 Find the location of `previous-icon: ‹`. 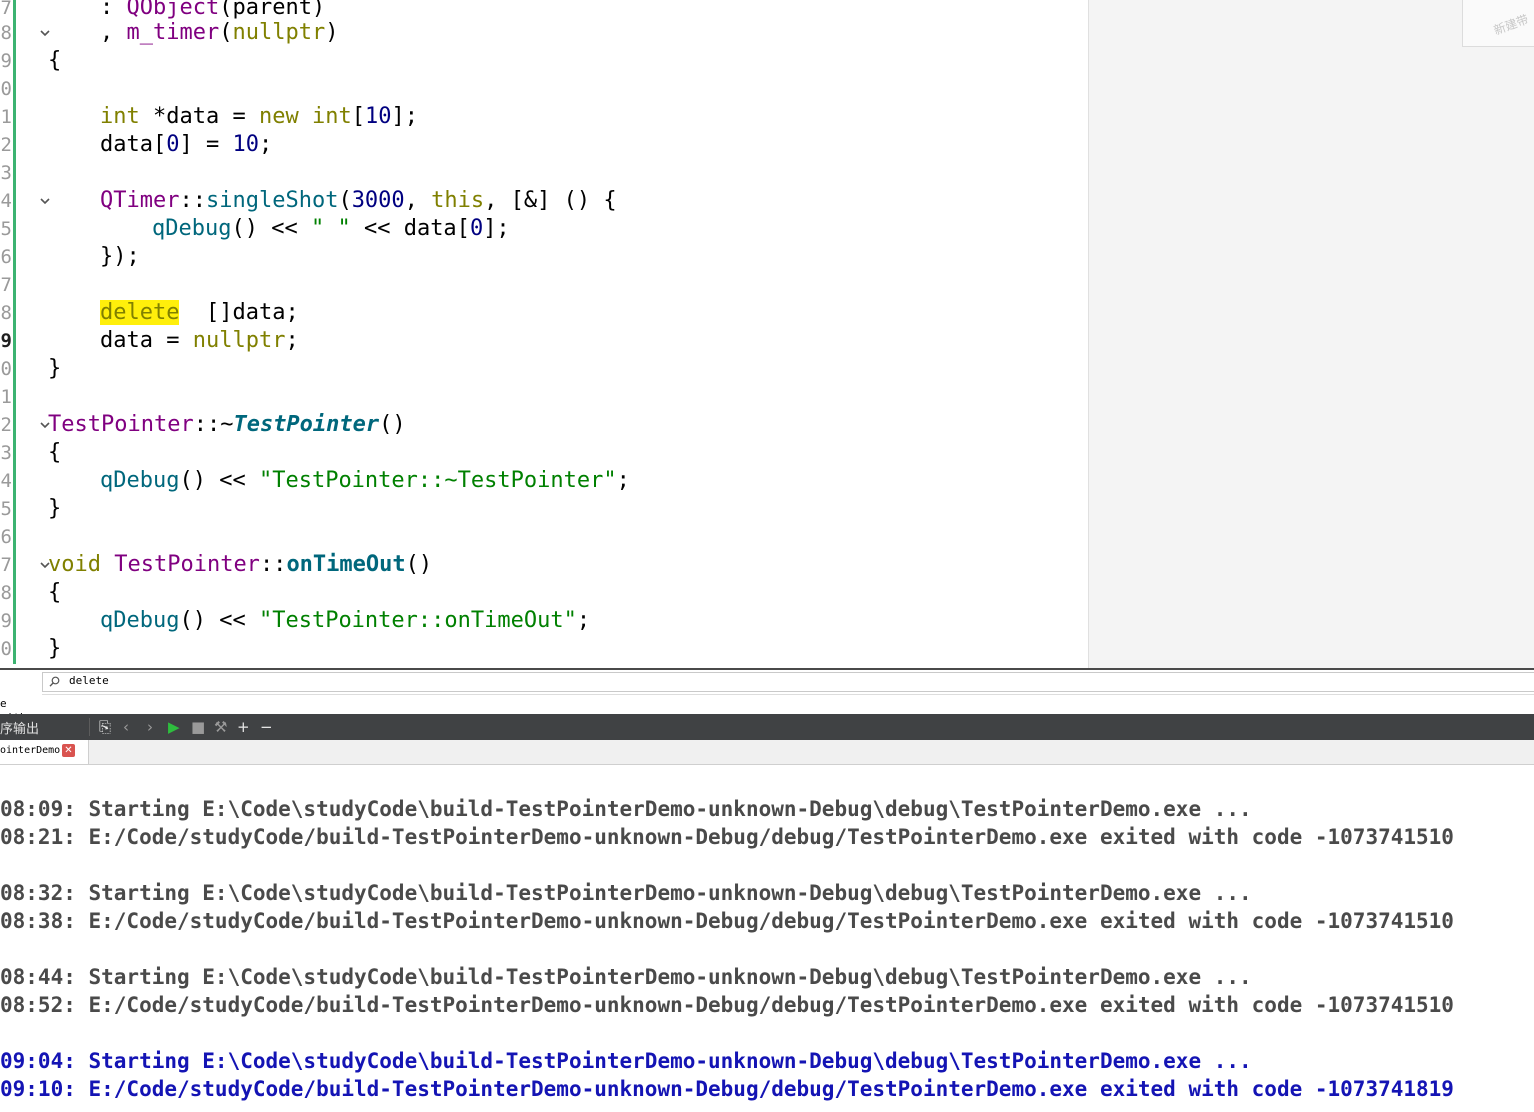

previous-icon: ‹ is located at coordinates (126, 727).